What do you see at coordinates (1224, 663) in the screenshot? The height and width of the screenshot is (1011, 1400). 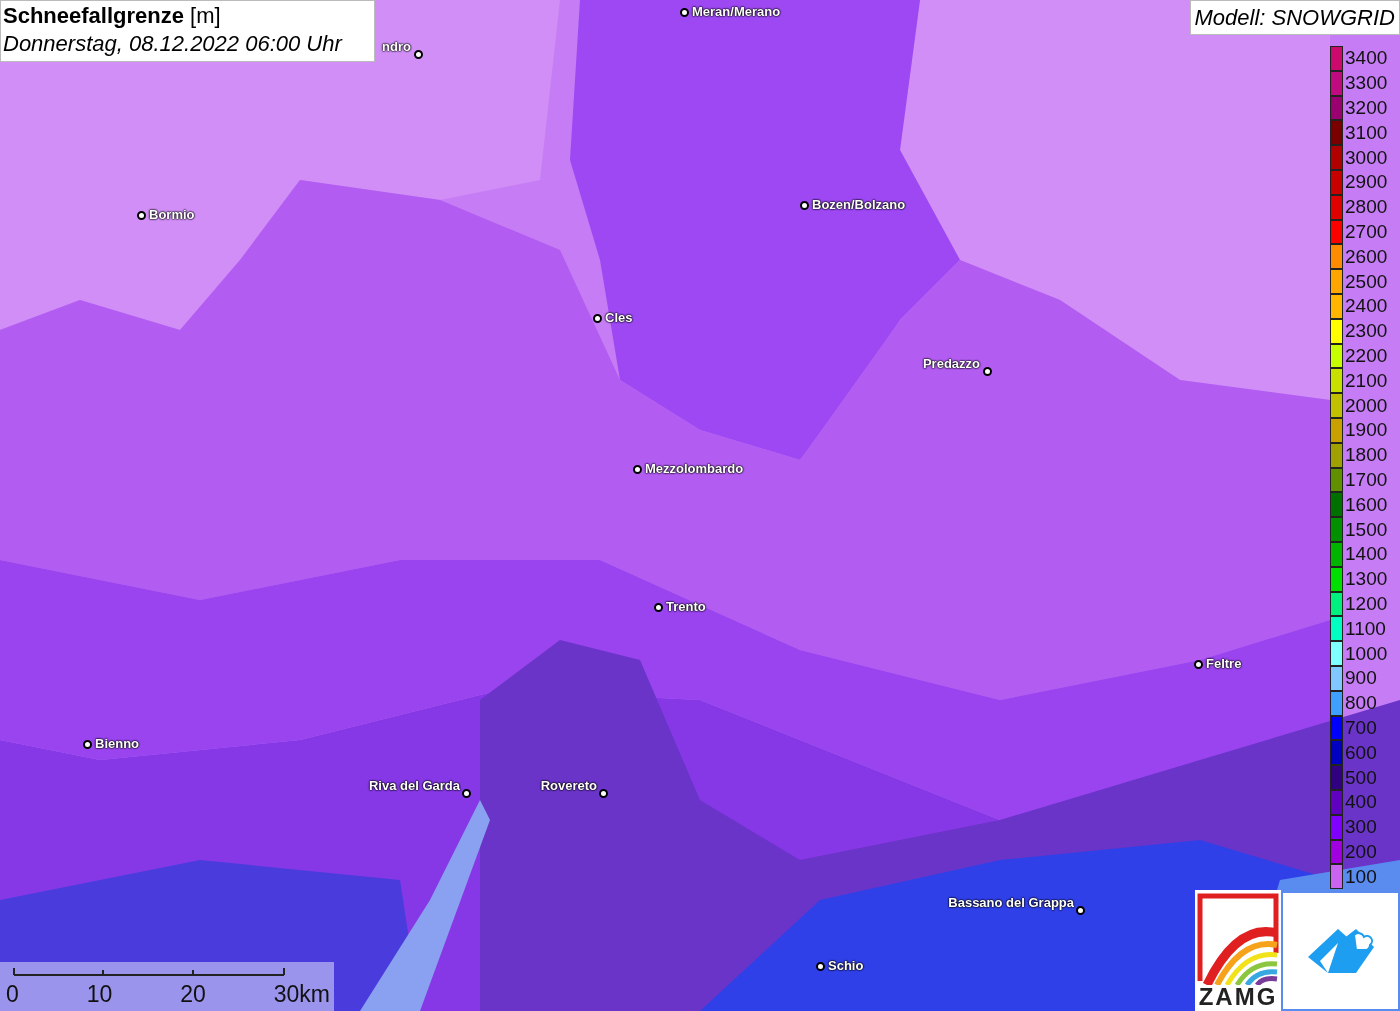 I see `town-label: Feltre` at bounding box center [1224, 663].